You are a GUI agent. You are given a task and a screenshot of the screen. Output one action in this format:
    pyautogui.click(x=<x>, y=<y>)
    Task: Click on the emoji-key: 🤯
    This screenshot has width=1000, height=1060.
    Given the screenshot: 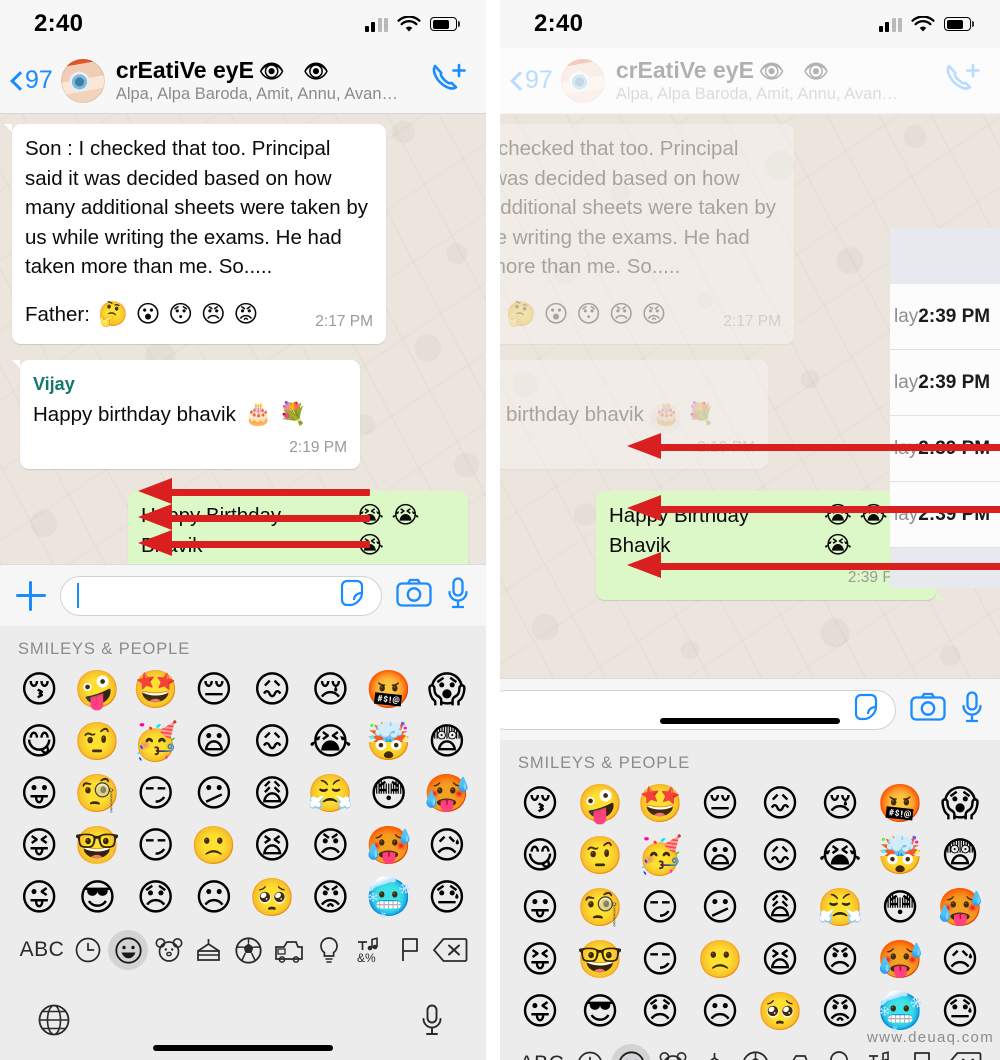 What is the action you would take?
    pyautogui.click(x=900, y=855)
    